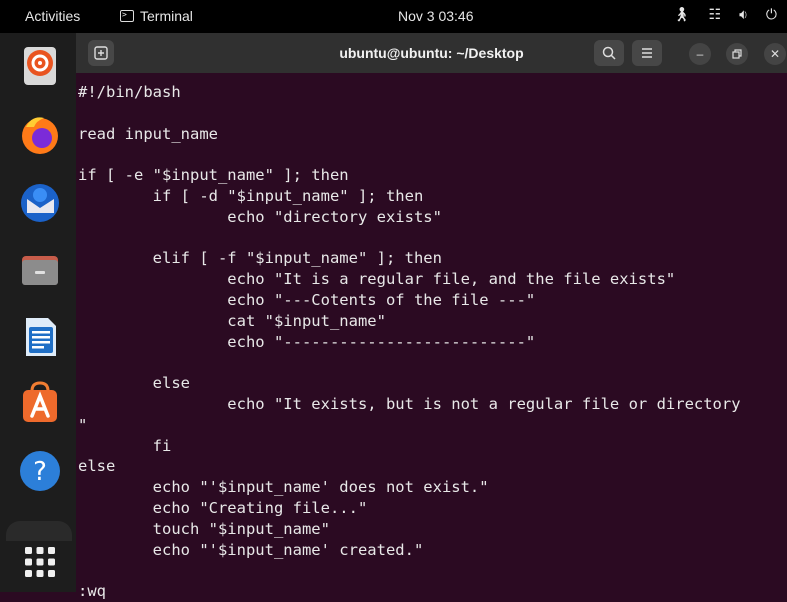 Image resolution: width=787 pixels, height=602 pixels. Describe the element at coordinates (436, 16) in the screenshot. I see `clock: Nov 3 03:46` at that location.